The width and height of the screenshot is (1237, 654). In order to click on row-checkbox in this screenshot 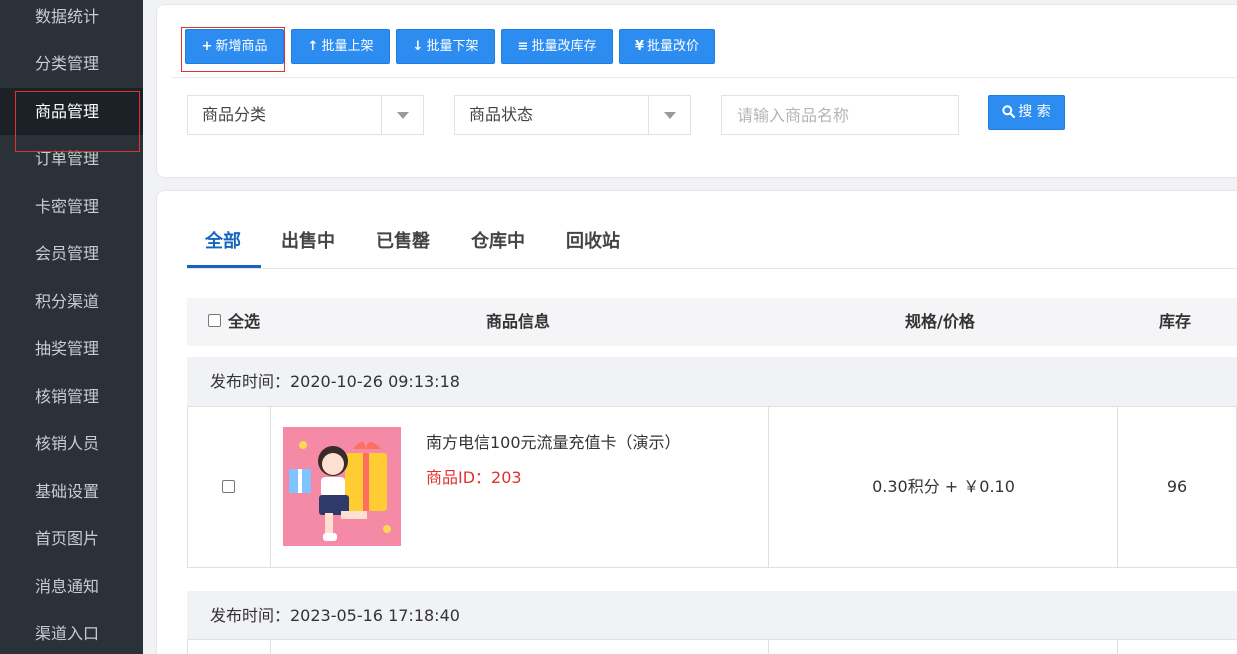, I will do `click(228, 486)`.